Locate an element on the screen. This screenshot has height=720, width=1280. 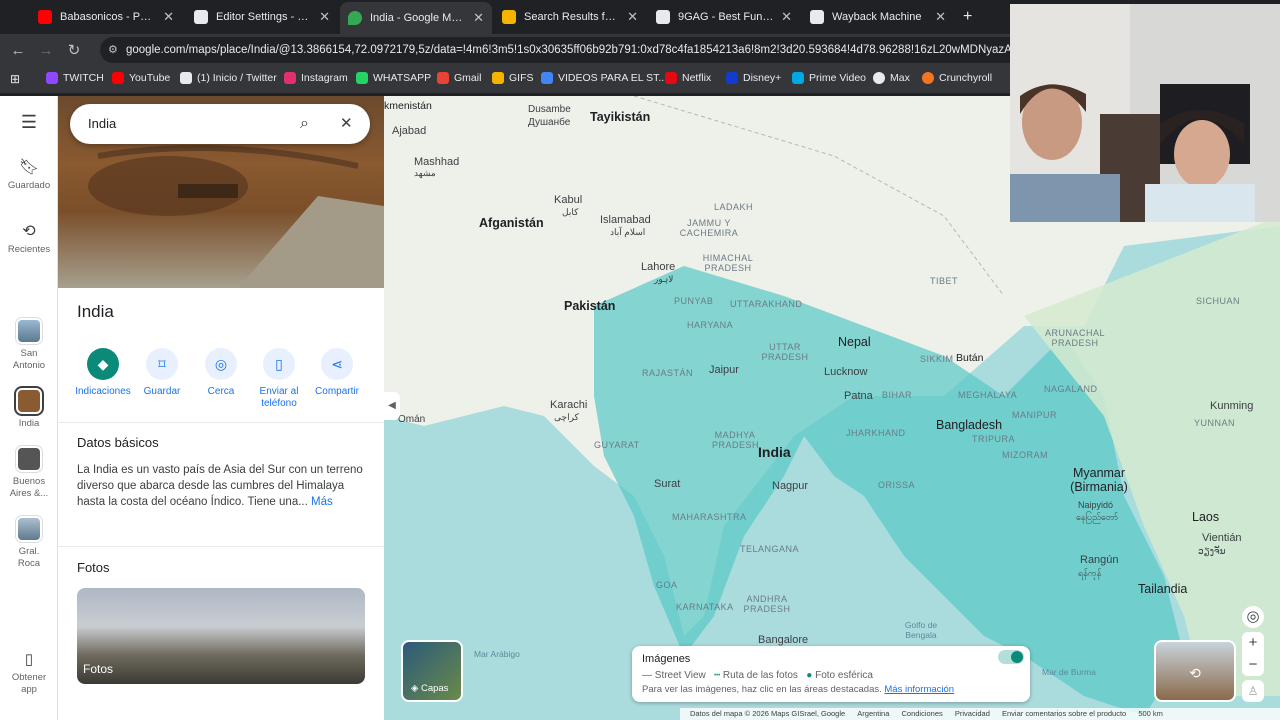
bookmark-disney: Disney+ is located at coordinates (753, 78).